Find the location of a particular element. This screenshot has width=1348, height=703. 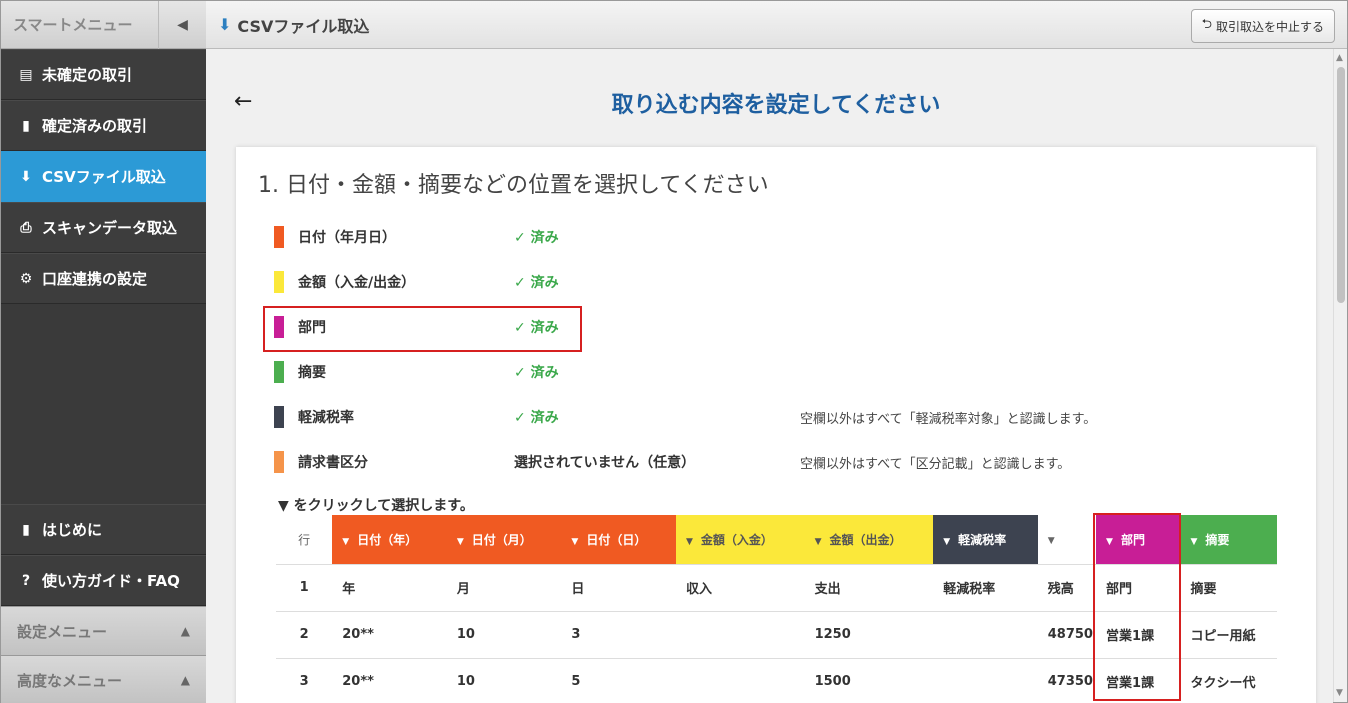

column-label: 摘要 is located at coordinates (1217, 539).